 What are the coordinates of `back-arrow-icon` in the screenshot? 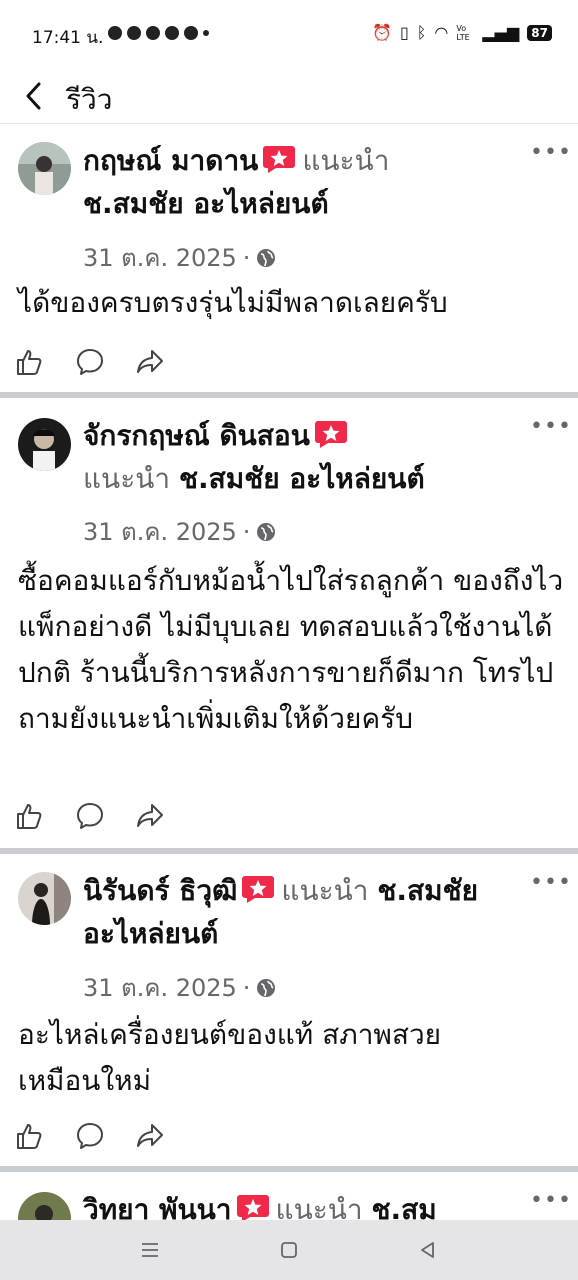 It's located at (33, 96).